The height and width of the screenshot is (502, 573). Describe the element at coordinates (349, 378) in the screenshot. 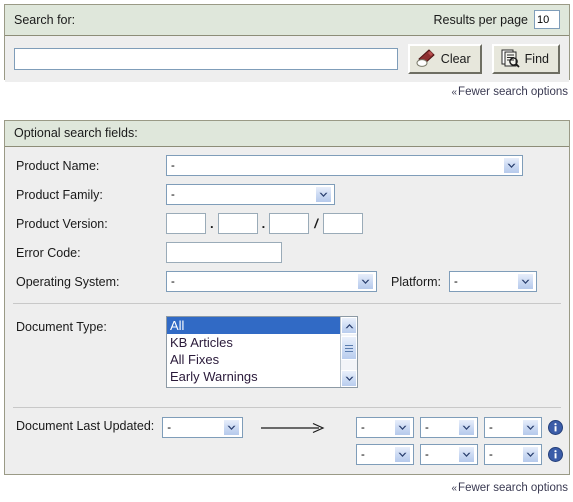

I see `scroll-down-icon` at that location.